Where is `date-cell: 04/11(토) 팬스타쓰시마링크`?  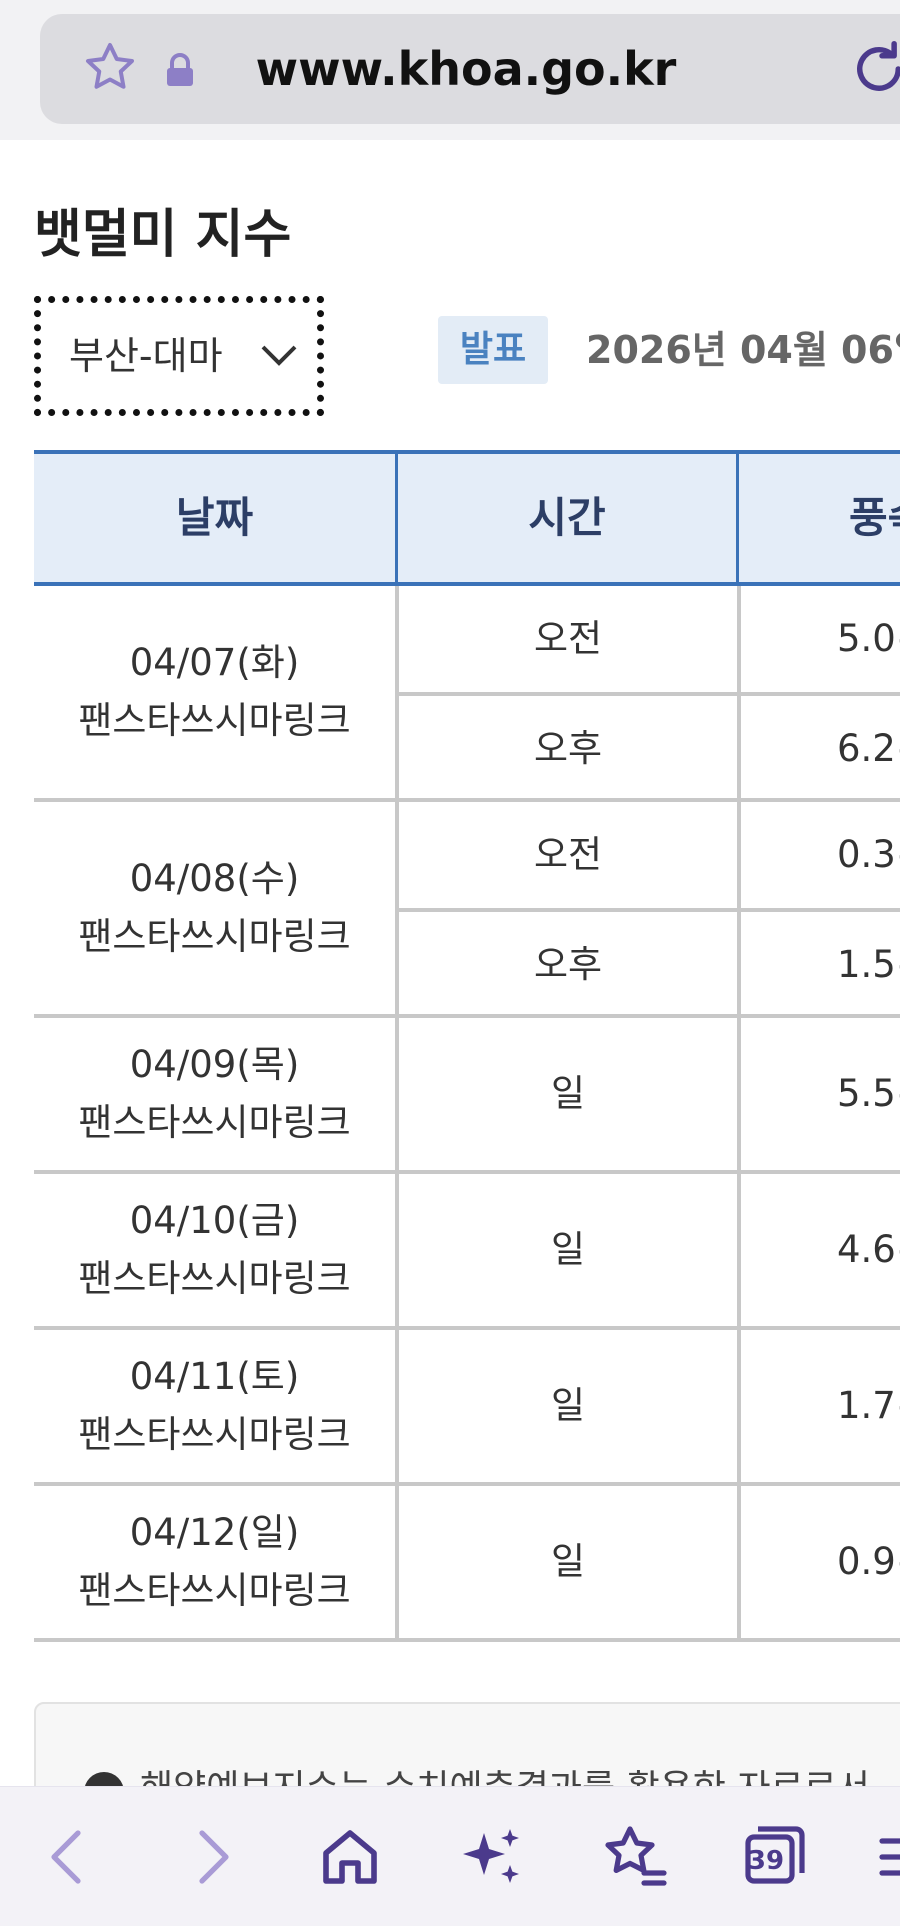 date-cell: 04/11(토) 팬스타쓰시마링크 is located at coordinates (214, 1406).